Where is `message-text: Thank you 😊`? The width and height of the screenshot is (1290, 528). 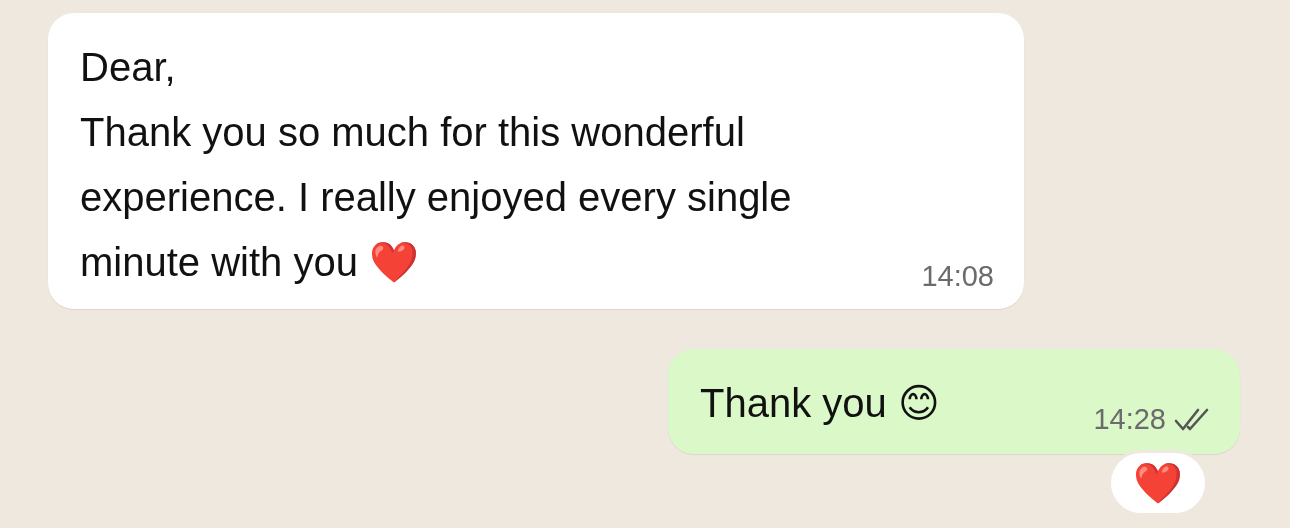
message-text: Thank you 😊 is located at coordinates (820, 403).